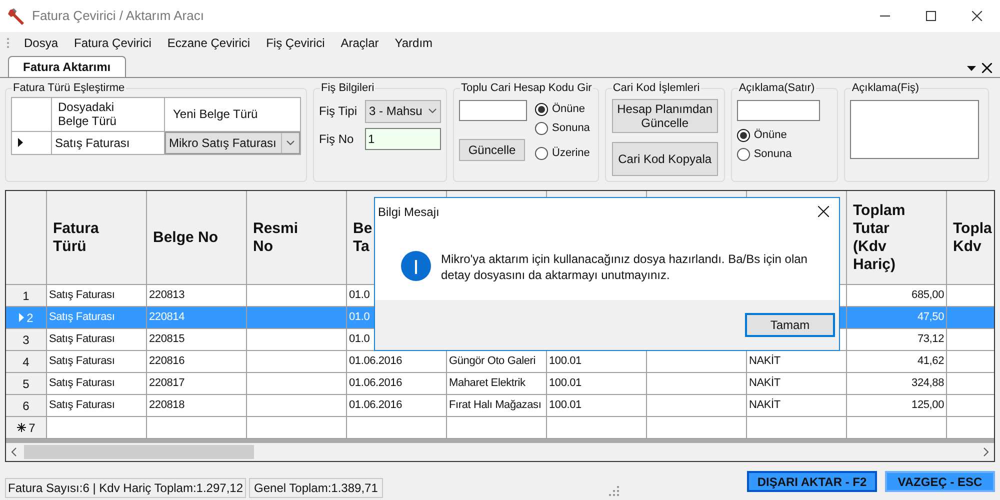 The width and height of the screenshot is (1000, 500). Describe the element at coordinates (108, 115) in the screenshot. I see `column-header: Dosyadaki Belge Türü` at that location.